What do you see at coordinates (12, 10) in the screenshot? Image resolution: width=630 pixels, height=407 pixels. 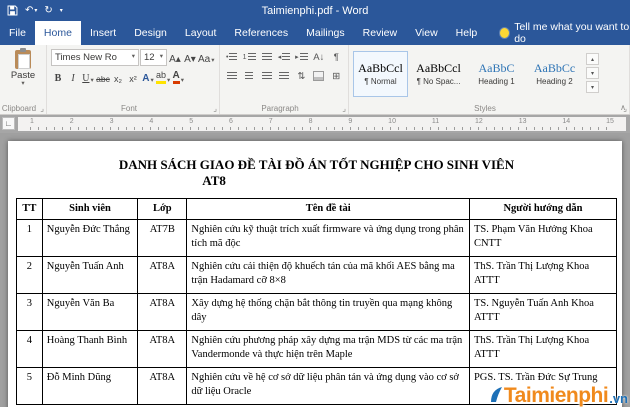 I see `save-button` at bounding box center [12, 10].